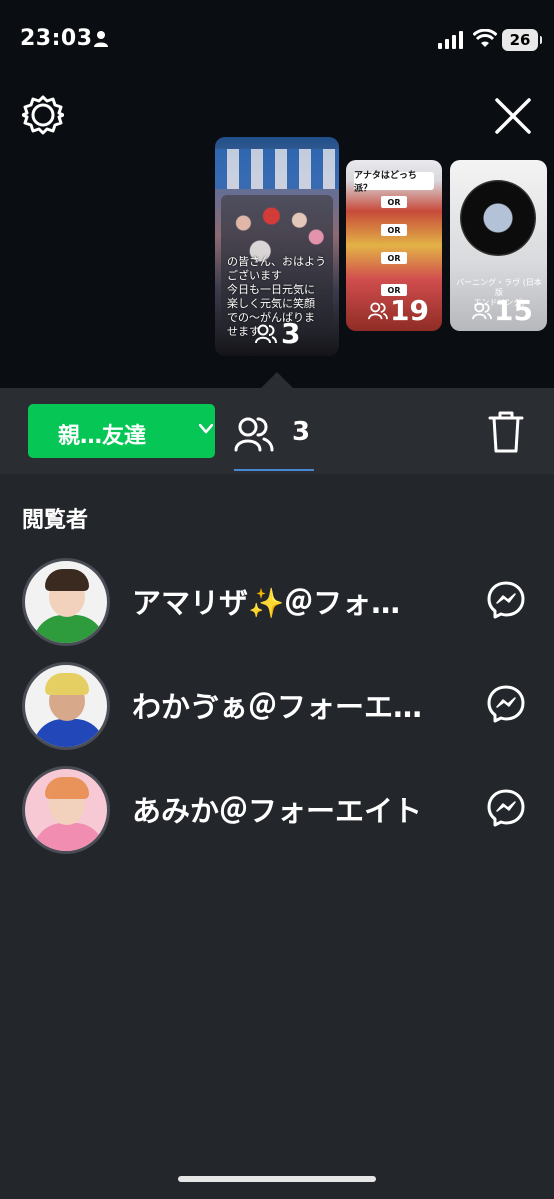 This screenshot has width=554, height=1199. I want to click on story-viewer-count: 3, so click(277, 333).